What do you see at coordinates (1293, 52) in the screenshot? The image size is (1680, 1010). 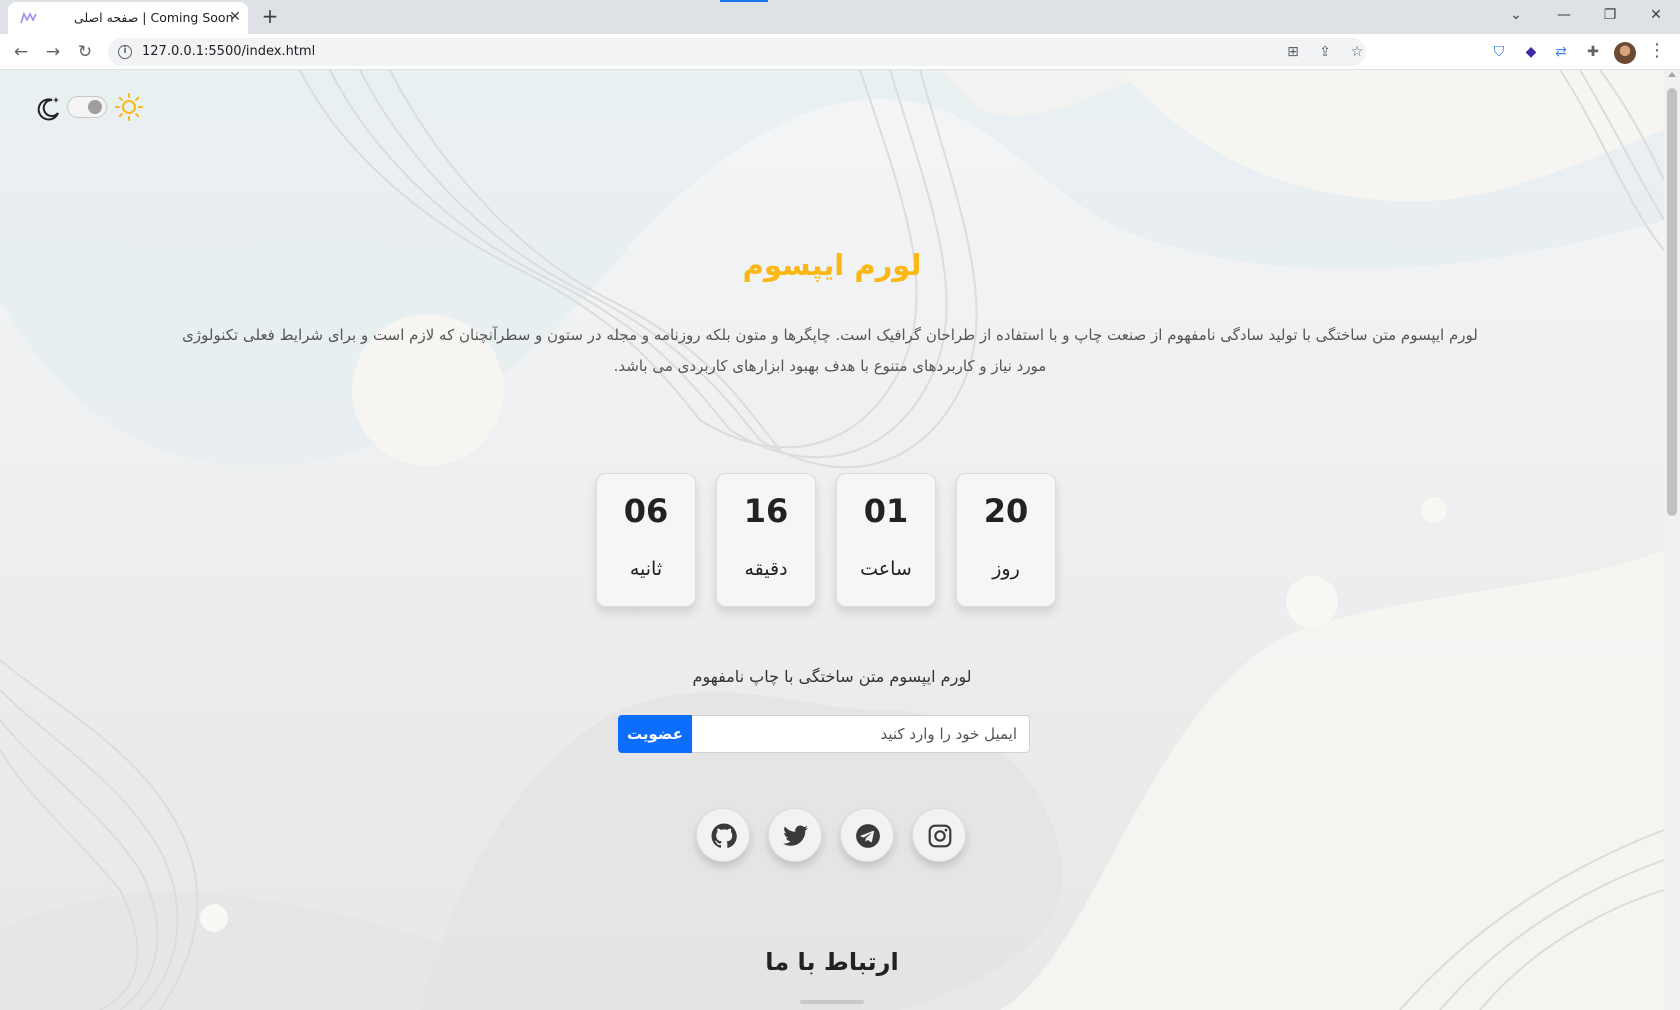 I see `translate-icon: ⊞` at bounding box center [1293, 52].